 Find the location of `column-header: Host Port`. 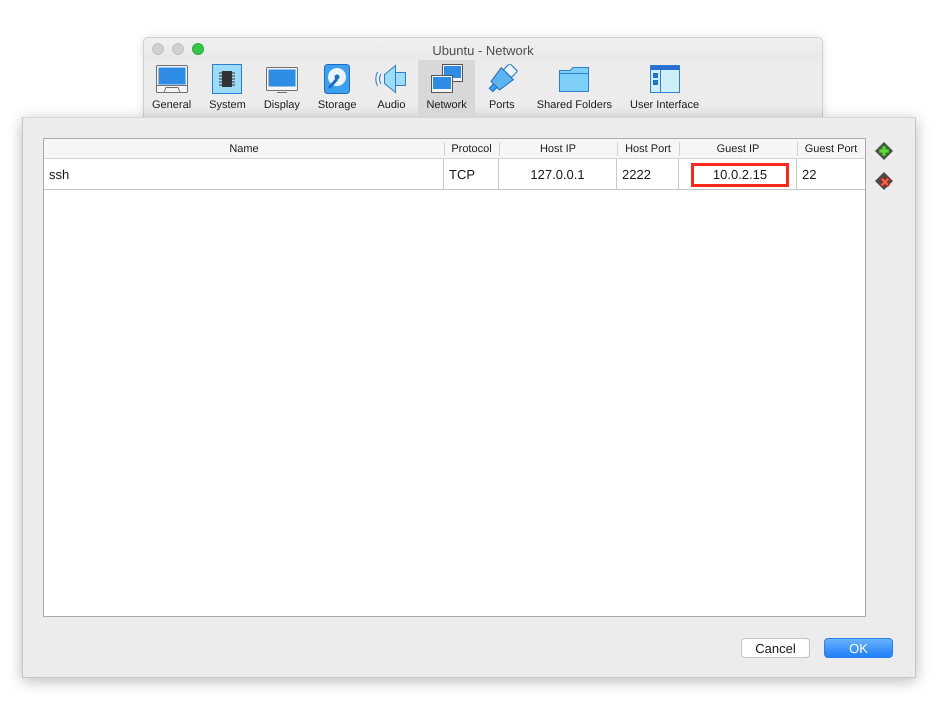

column-header: Host Port is located at coordinates (648, 149).